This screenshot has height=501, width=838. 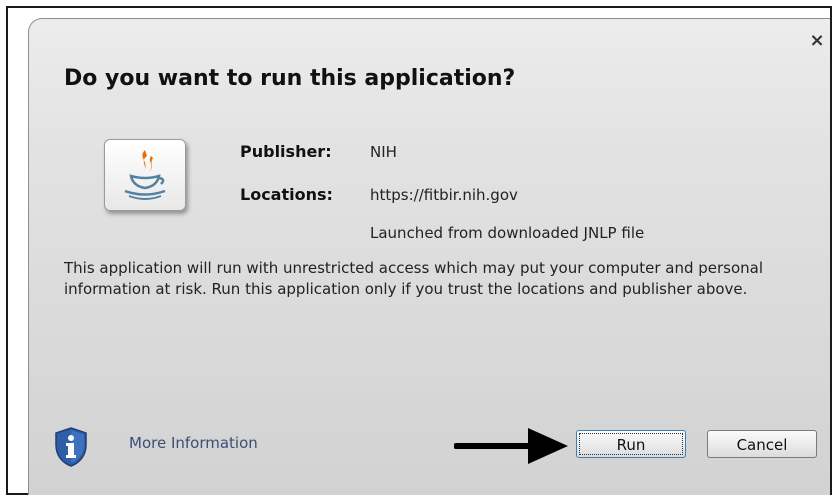 I want to click on close-icon: ×, so click(x=817, y=41).